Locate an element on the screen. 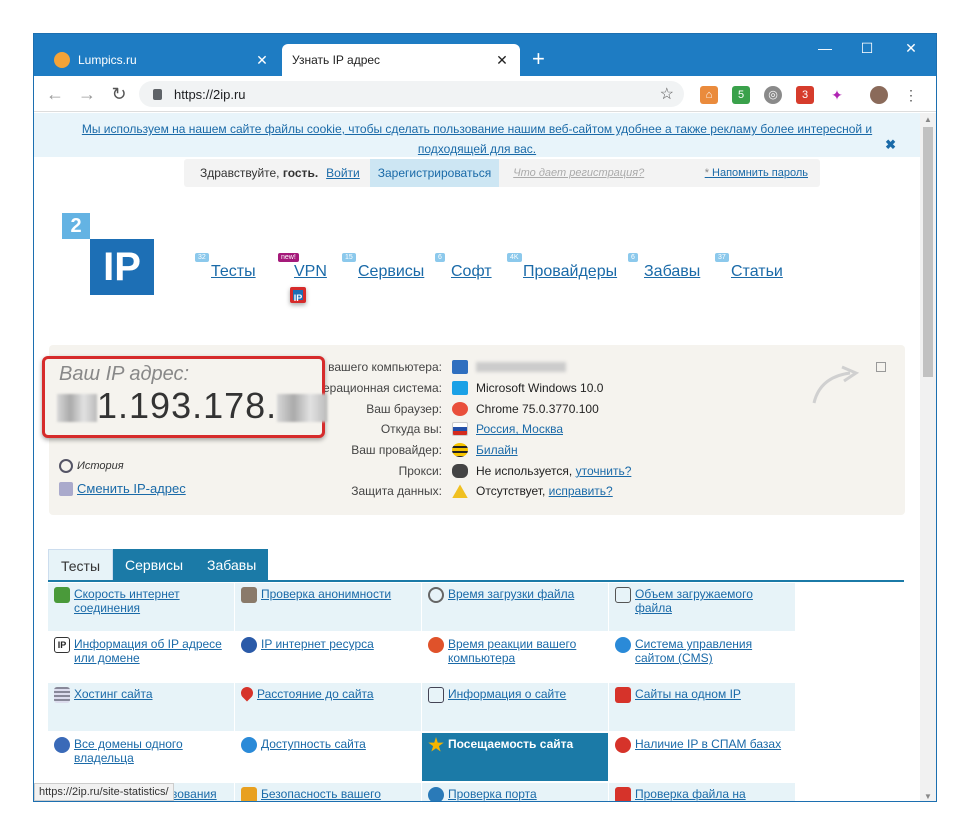  service-same-ip: Сайты на одном IP is located at coordinates (702, 707).